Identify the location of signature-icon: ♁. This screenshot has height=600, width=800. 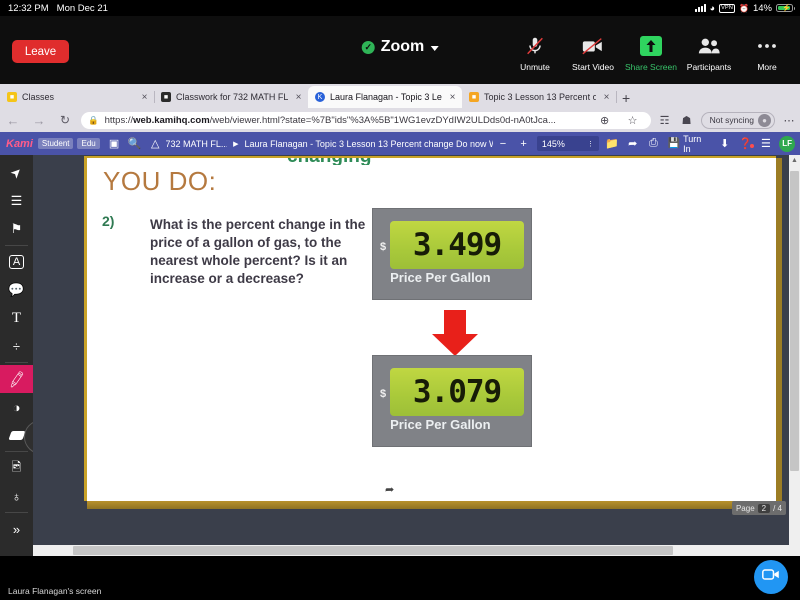
(16, 496).